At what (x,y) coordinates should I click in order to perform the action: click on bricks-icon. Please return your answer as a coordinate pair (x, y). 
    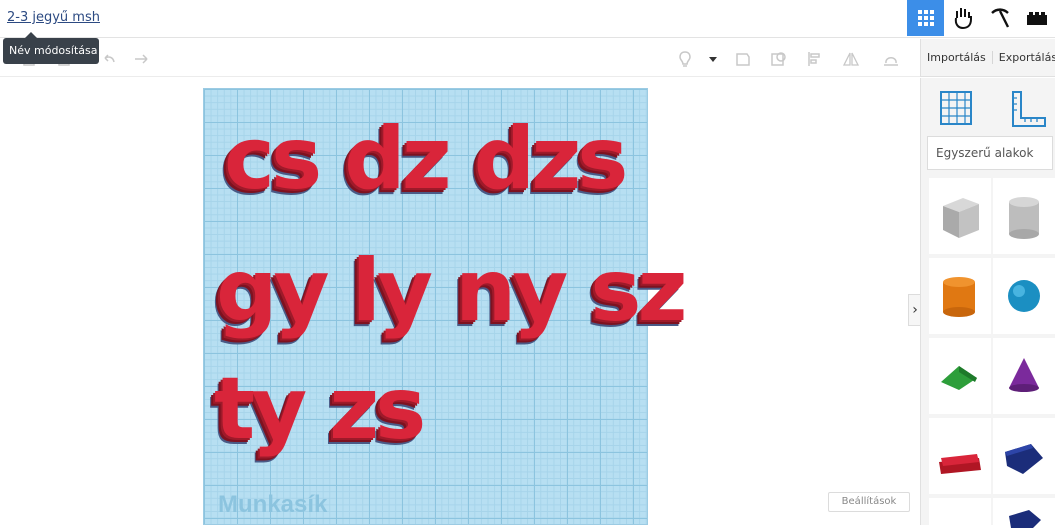
    Looking at the image, I should click on (1036, 18).